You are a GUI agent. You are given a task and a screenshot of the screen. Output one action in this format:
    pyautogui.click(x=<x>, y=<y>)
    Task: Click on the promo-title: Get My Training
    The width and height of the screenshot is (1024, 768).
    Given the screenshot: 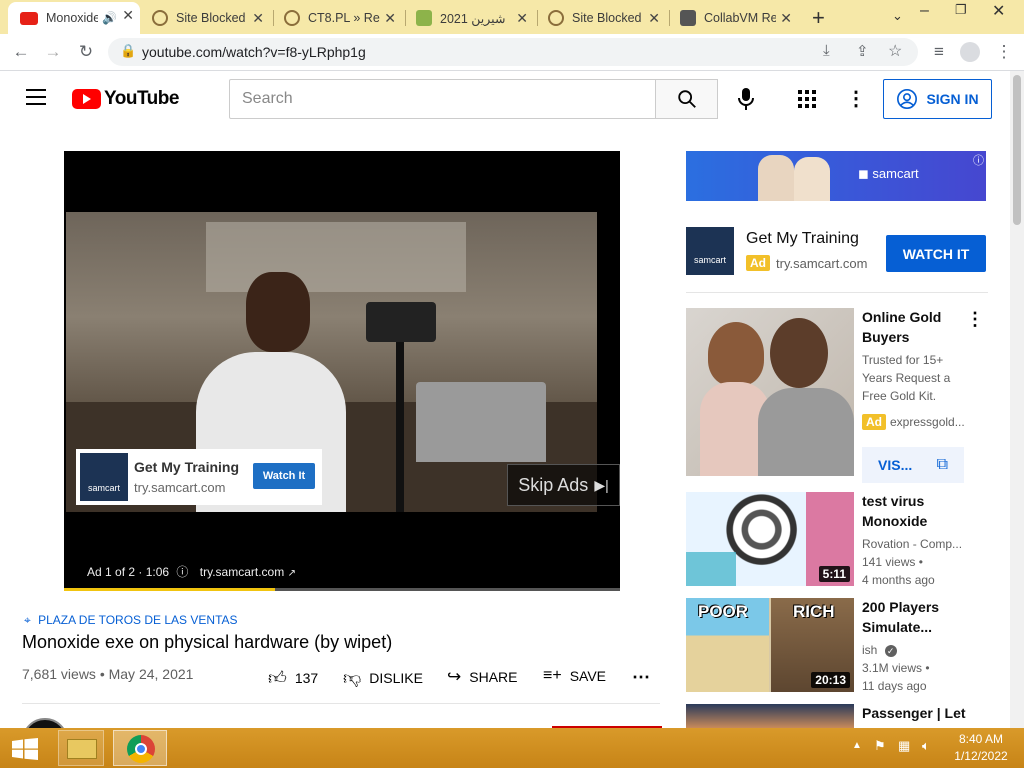 What is the action you would take?
    pyautogui.click(x=802, y=239)
    